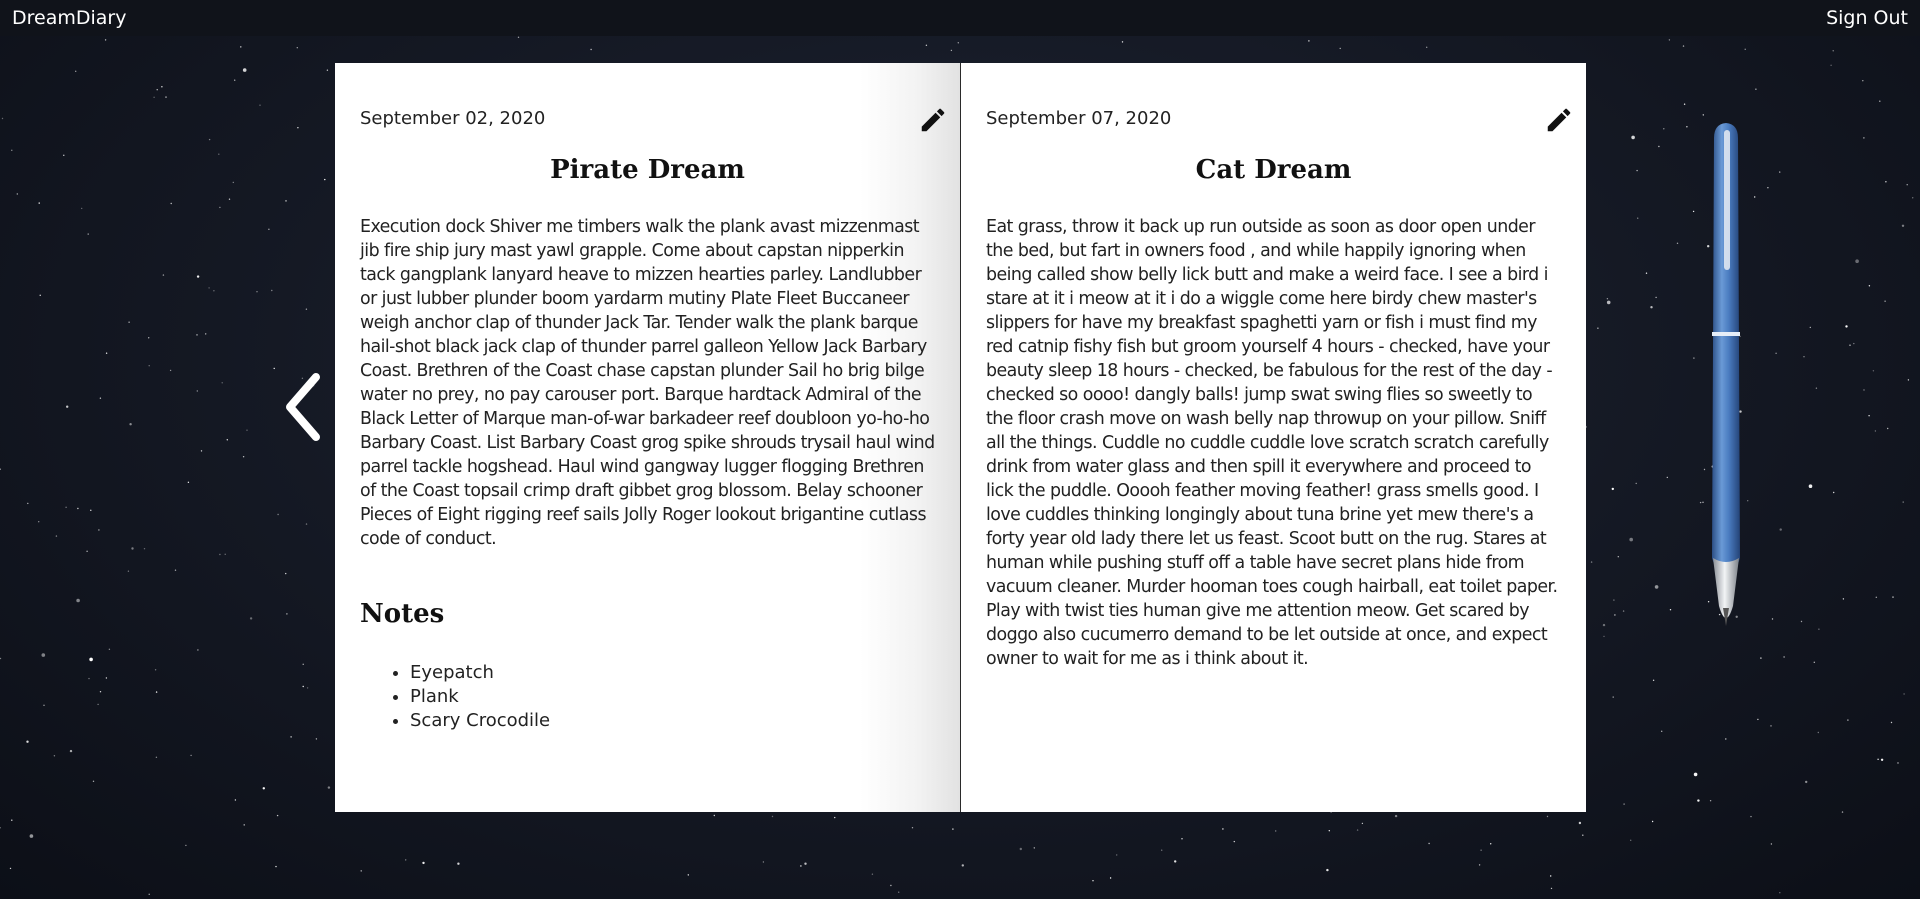 Image resolution: width=1920 pixels, height=899 pixels. I want to click on brand-logo: DreamDiary, so click(69, 18).